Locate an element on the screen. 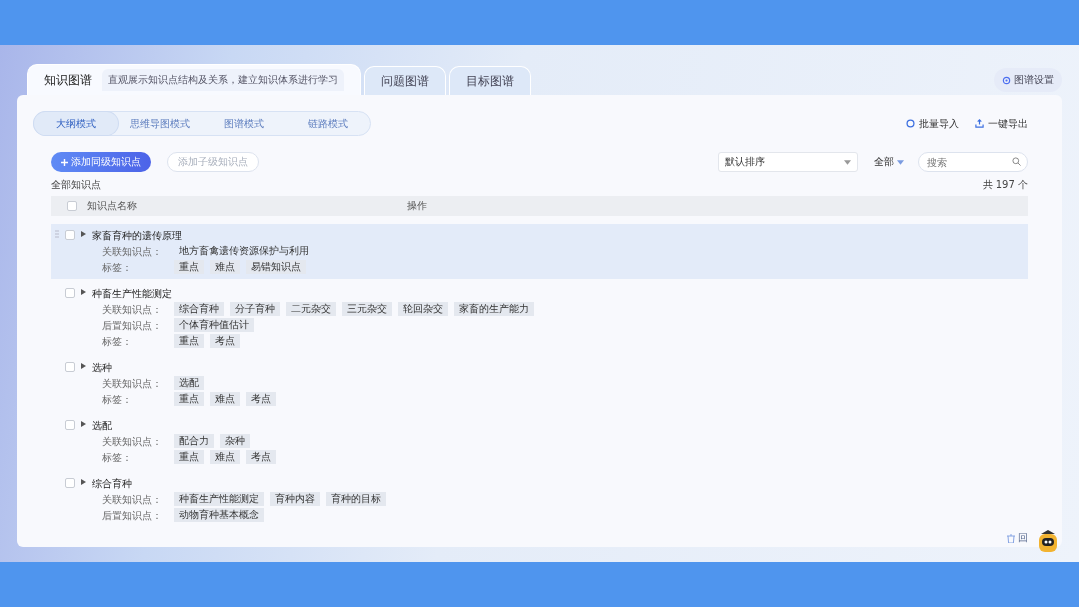 Image resolution: width=1079 pixels, height=607 pixels. knowledge-title: 家畜育种的遗传原理 is located at coordinates (137, 235).